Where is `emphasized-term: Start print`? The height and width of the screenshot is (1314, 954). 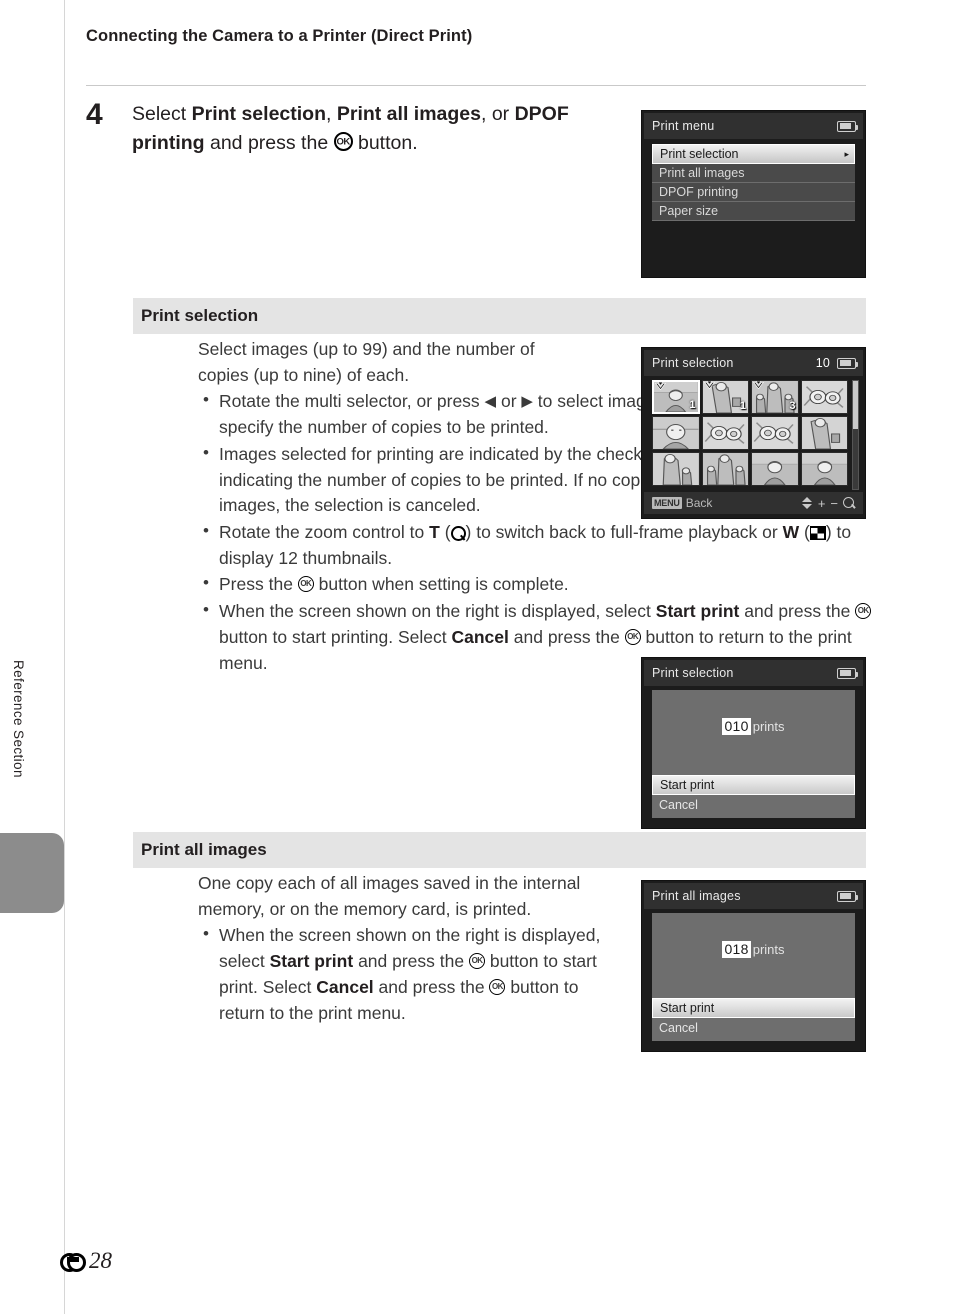 emphasized-term: Start print is located at coordinates (697, 611).